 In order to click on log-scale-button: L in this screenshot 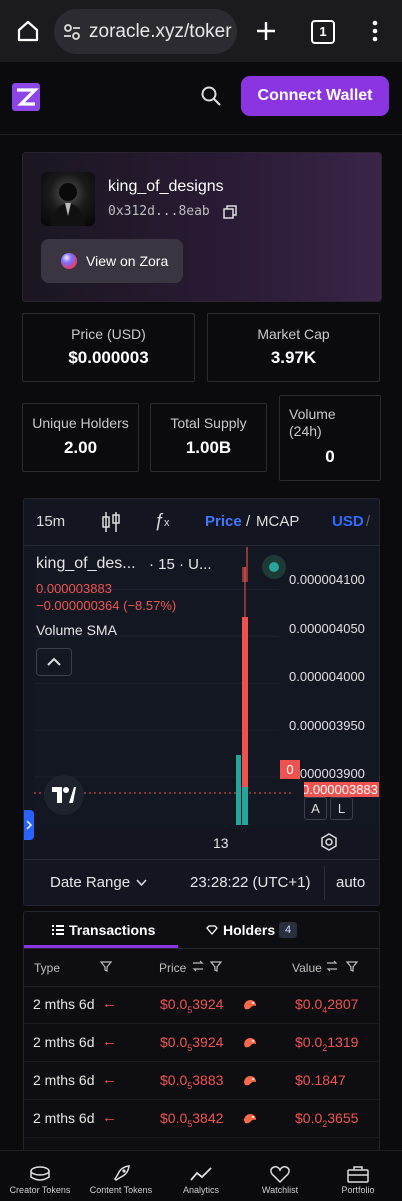, I will do `click(341, 808)`.